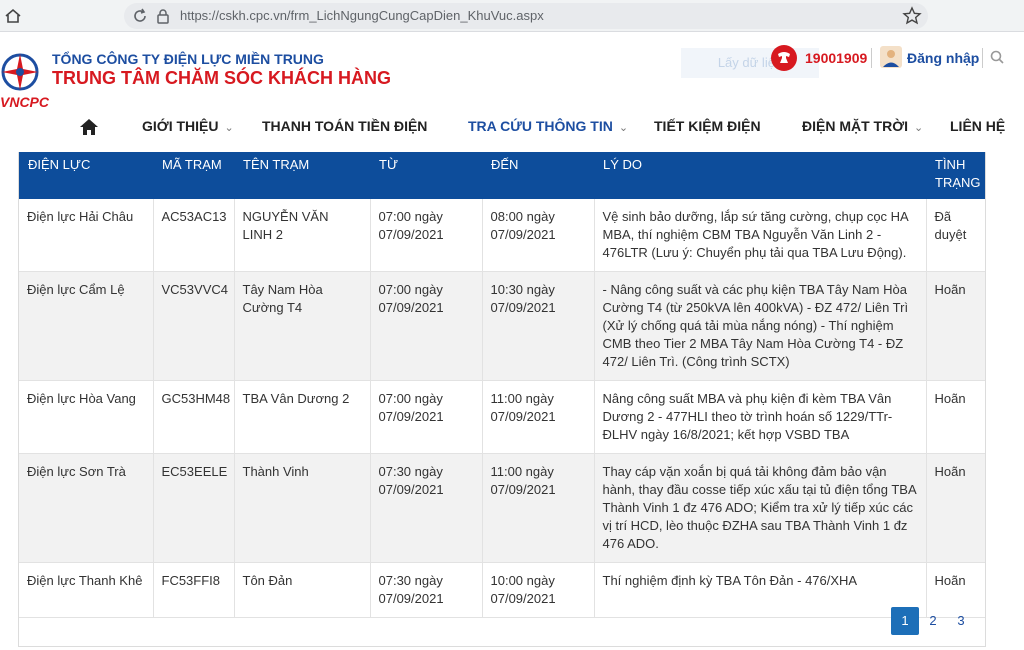  What do you see at coordinates (961, 621) in the screenshot?
I see `page-button: 3` at bounding box center [961, 621].